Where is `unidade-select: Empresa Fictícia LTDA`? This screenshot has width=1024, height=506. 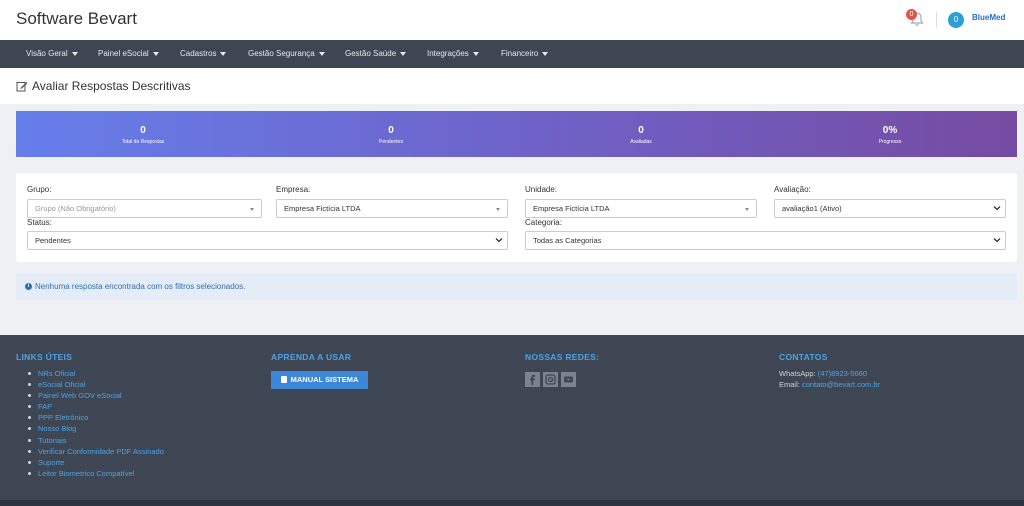
unidade-select: Empresa Fictícia LTDA is located at coordinates (641, 208).